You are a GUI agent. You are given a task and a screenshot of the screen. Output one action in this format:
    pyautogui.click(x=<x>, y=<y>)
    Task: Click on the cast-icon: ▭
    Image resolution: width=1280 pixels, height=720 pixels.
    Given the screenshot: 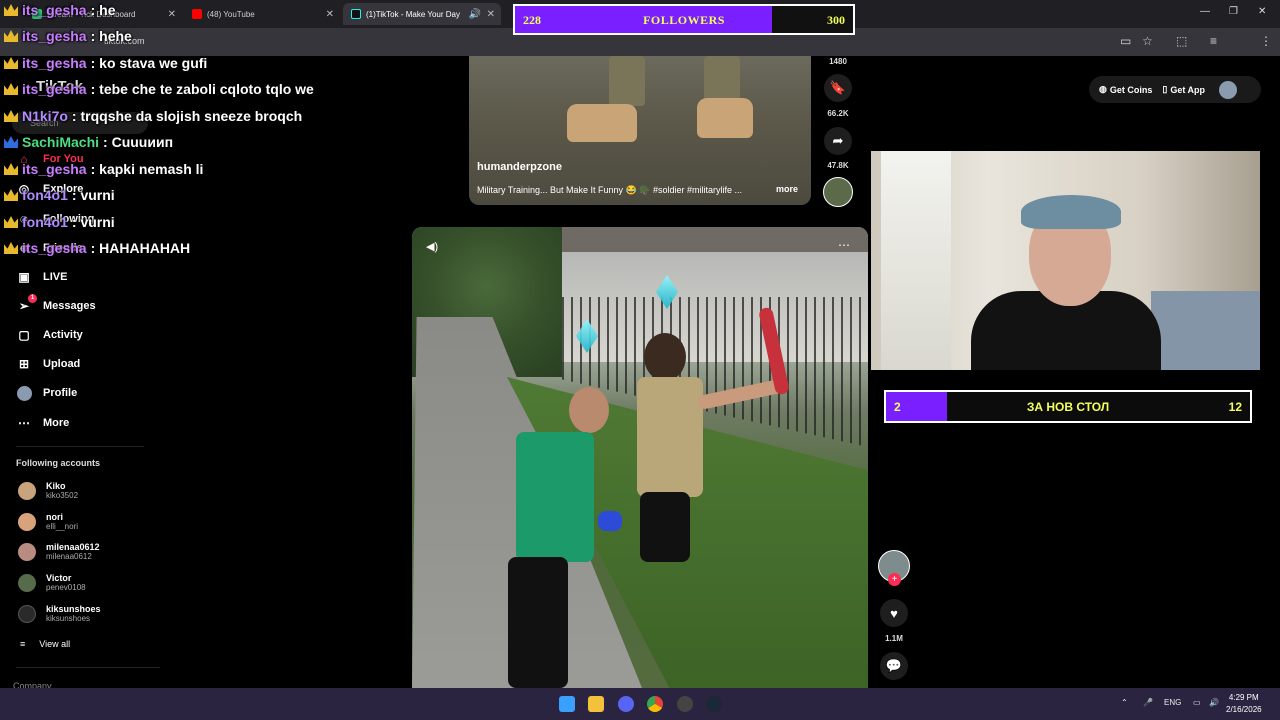 What is the action you would take?
    pyautogui.click(x=1125, y=41)
    